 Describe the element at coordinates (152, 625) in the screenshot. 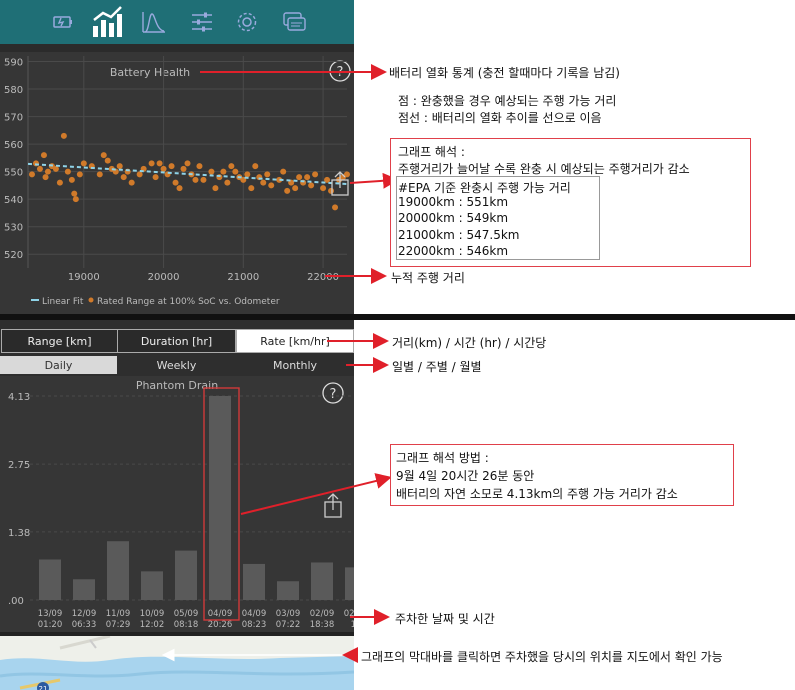

I see `x-tick-time: 12:02` at that location.